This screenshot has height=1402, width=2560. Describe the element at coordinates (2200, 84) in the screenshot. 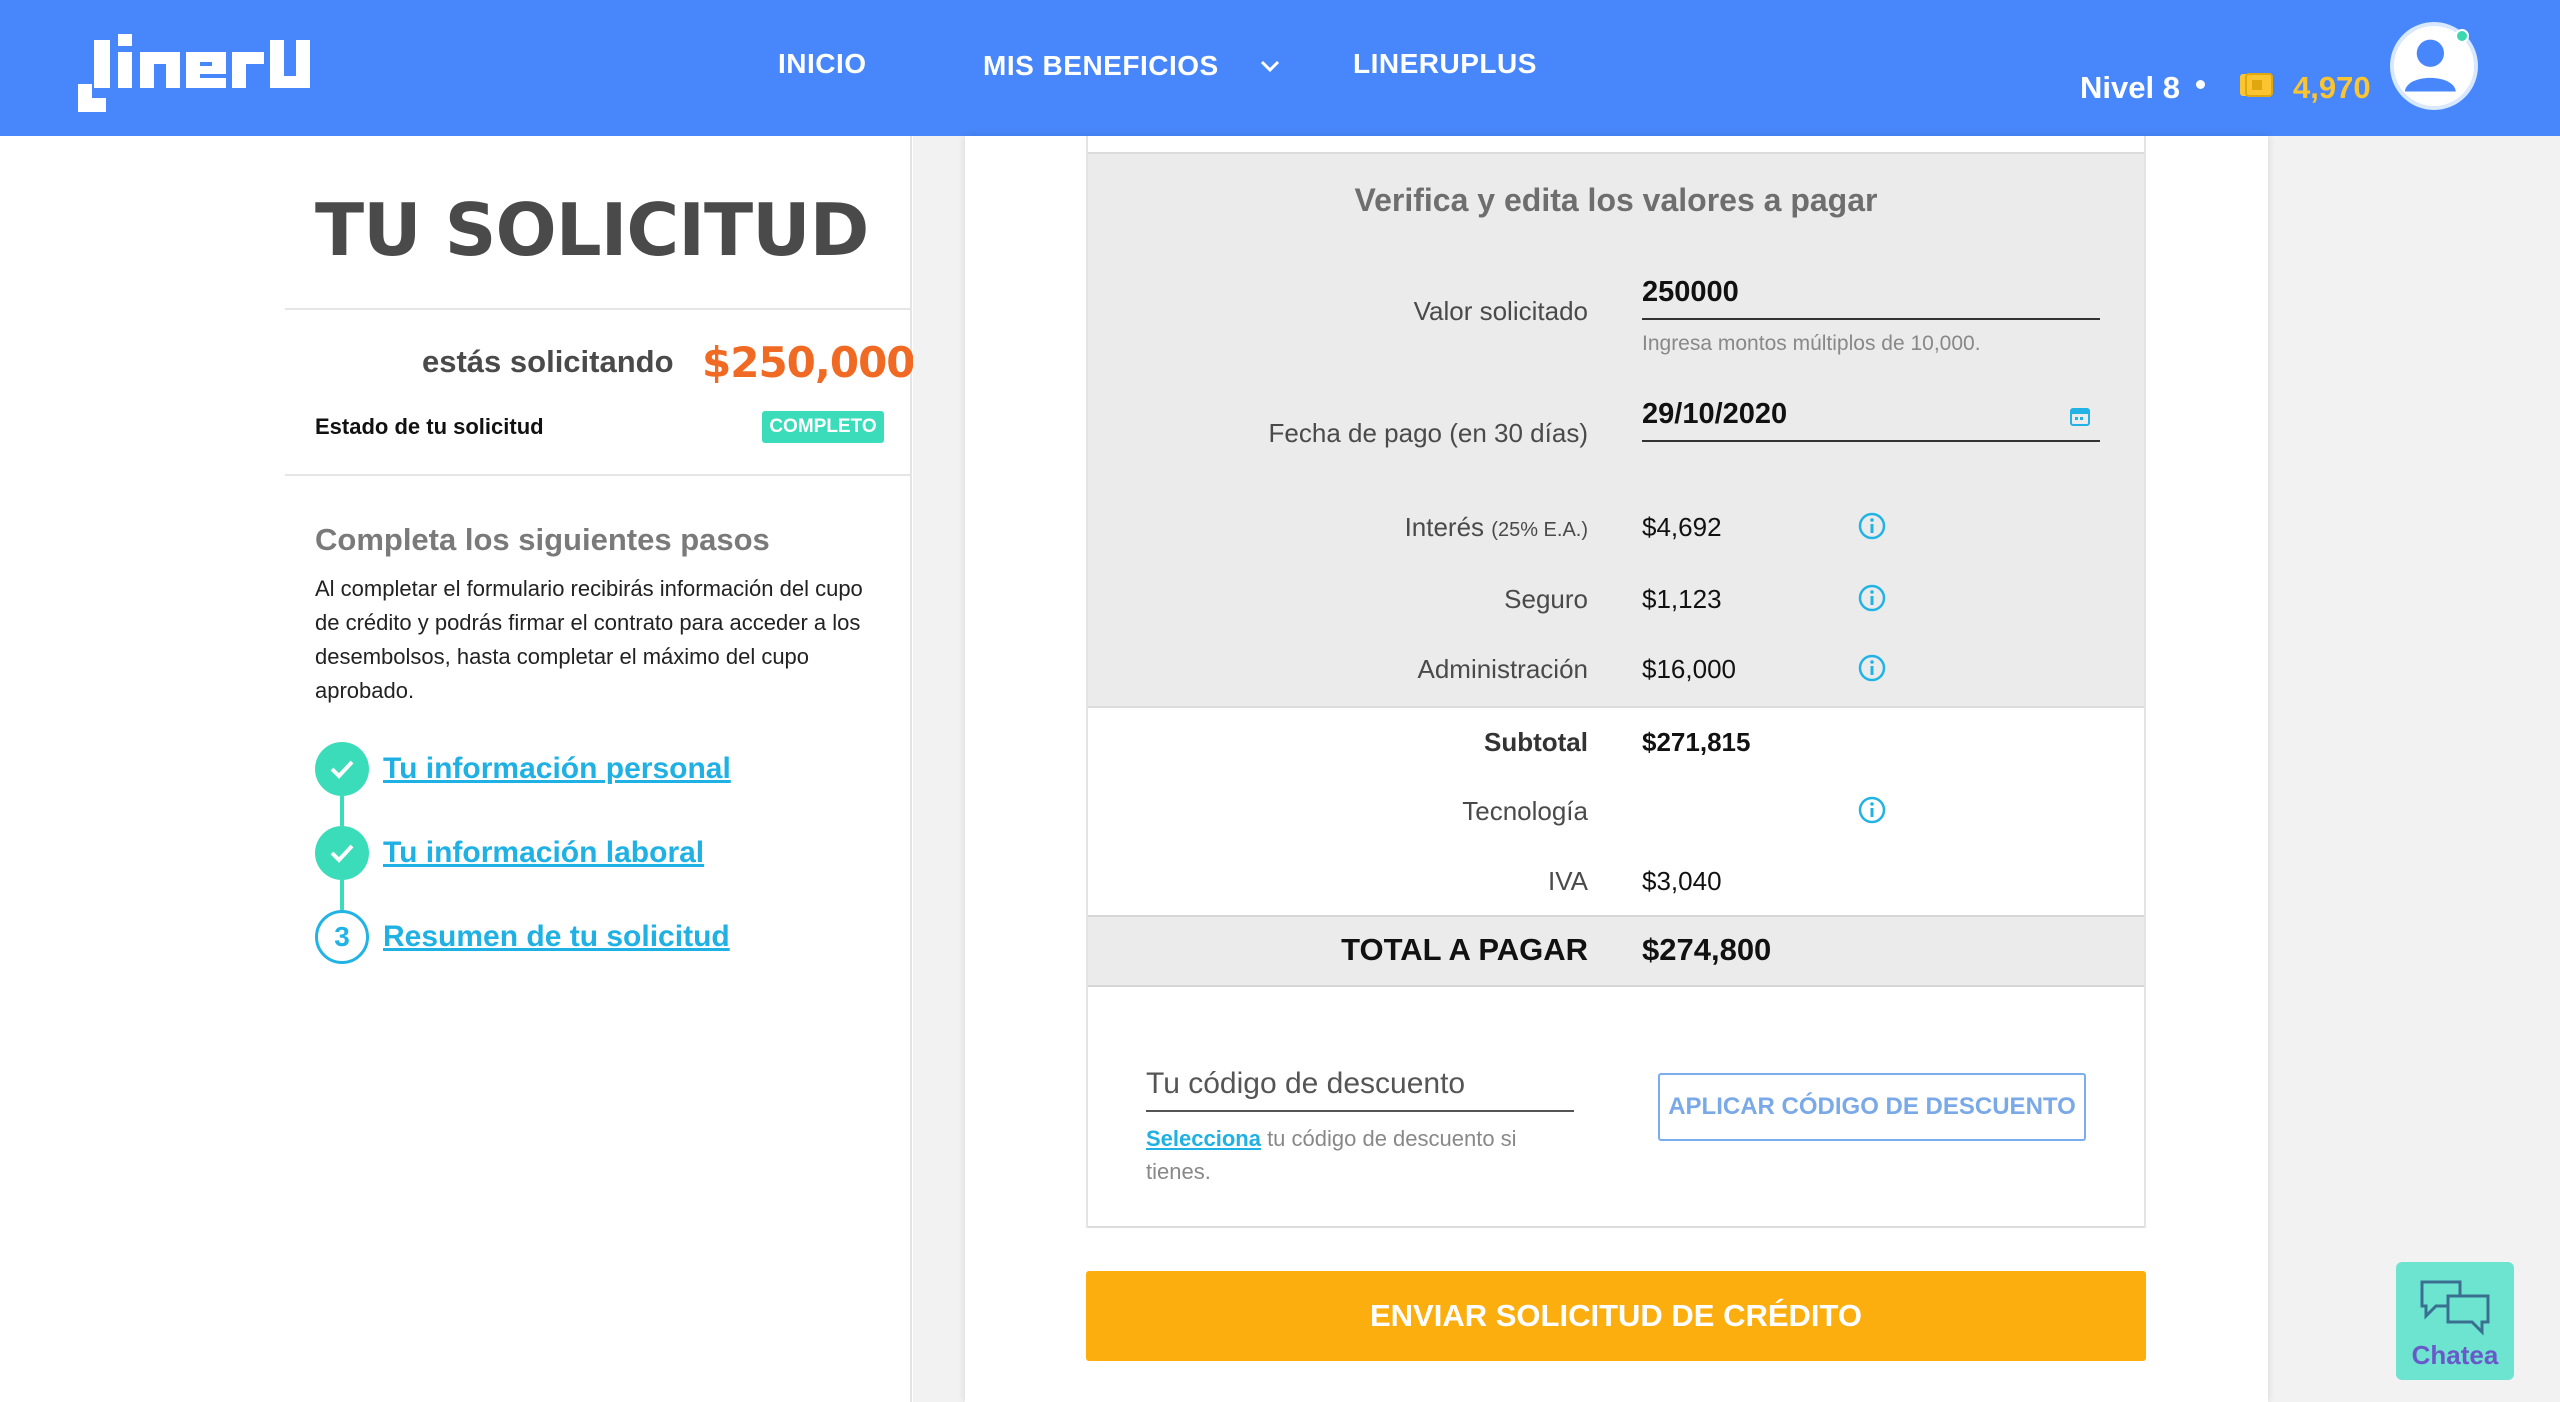

I see `separator-dot` at that location.